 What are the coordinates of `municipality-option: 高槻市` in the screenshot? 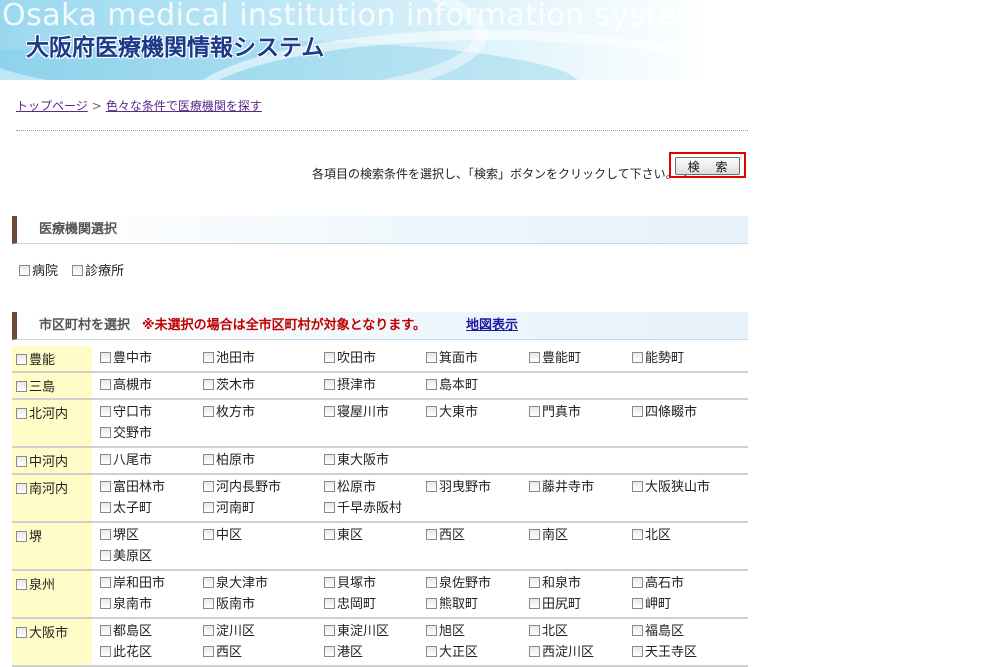 It's located at (143, 385).